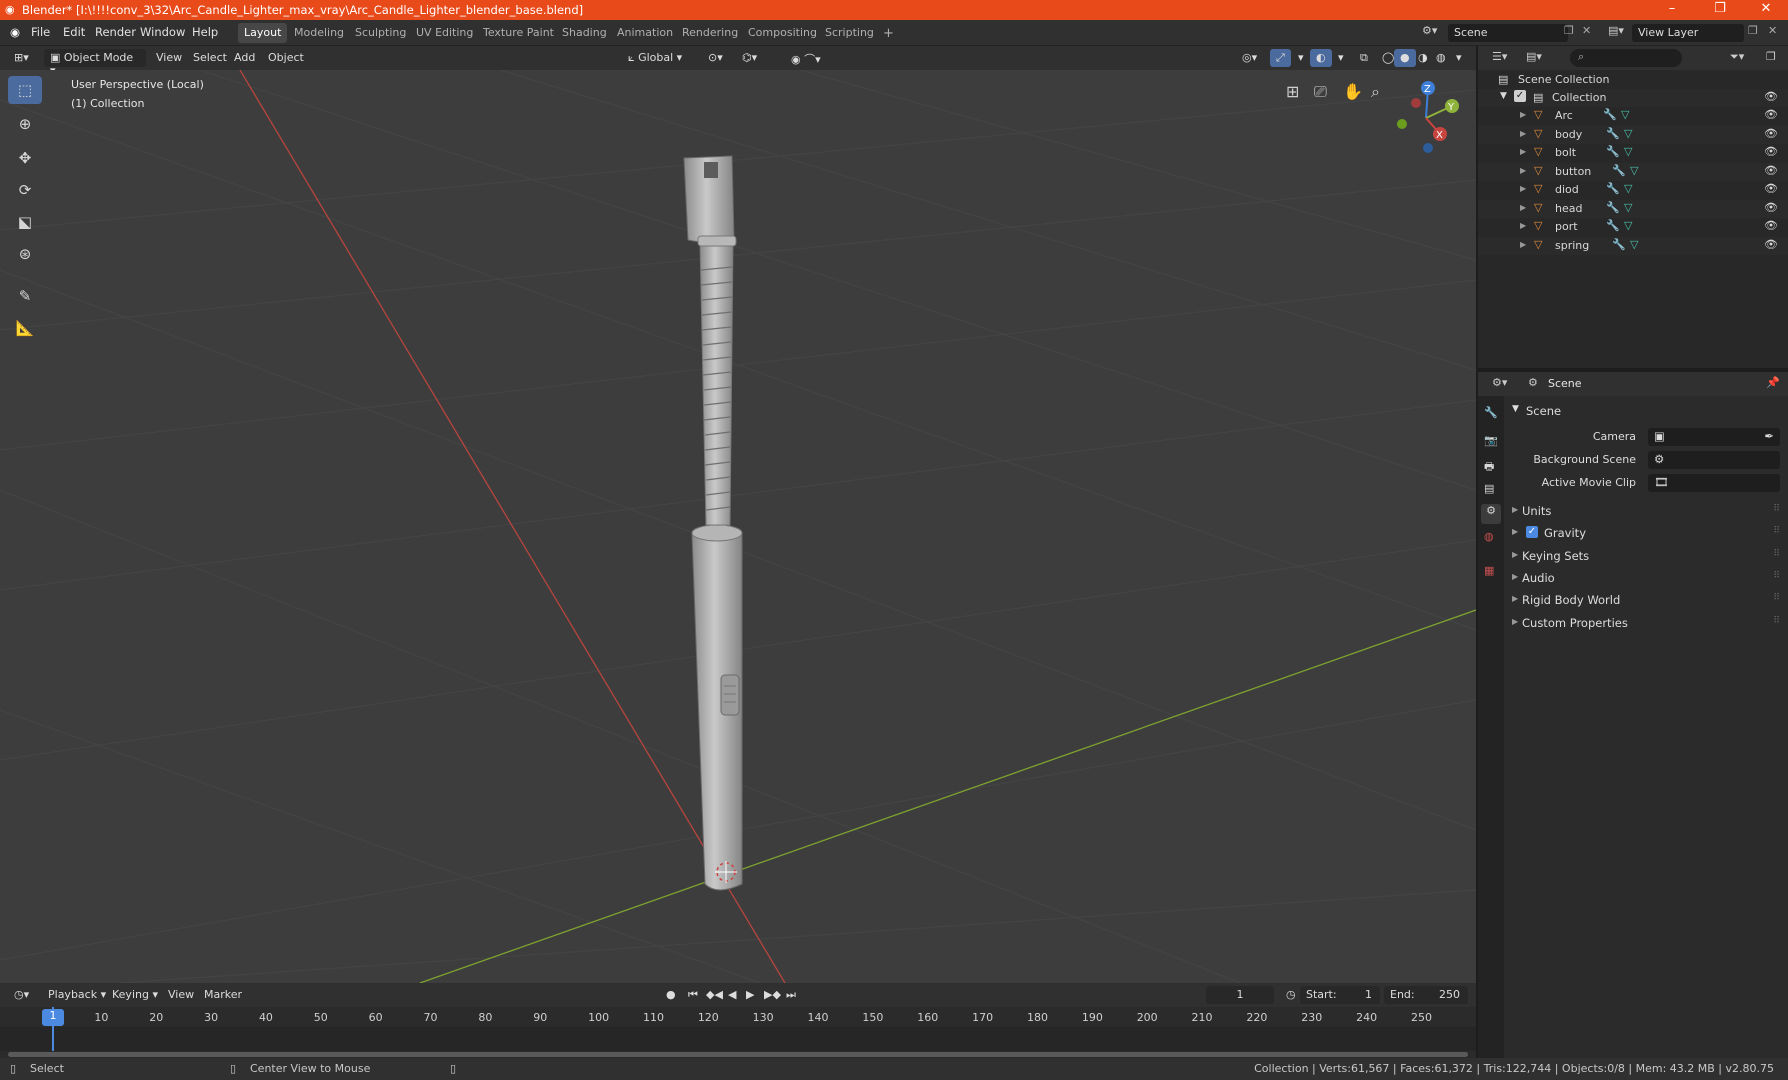 This screenshot has height=1080, width=1788. I want to click on close-button: ✕, so click(1766, 8).